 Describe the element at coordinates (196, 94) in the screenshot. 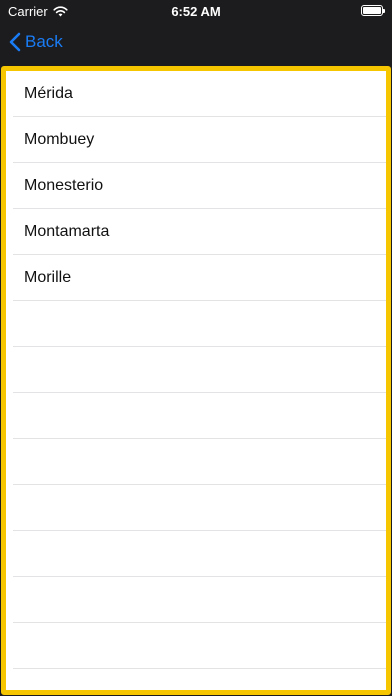

I see `list-item: Mérida` at that location.